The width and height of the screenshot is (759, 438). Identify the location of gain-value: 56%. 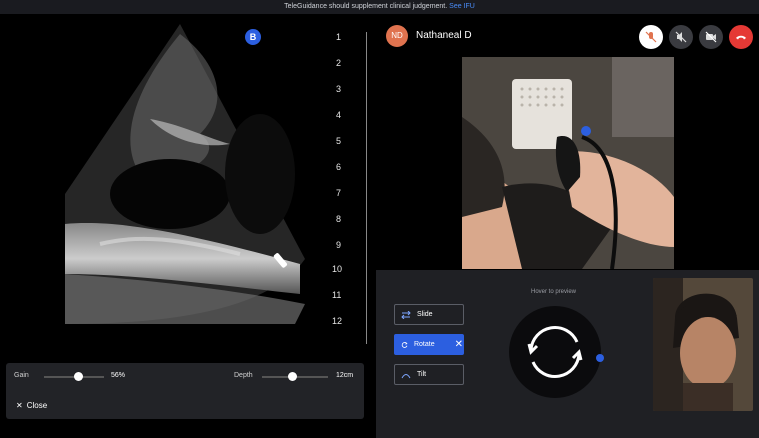
(118, 375).